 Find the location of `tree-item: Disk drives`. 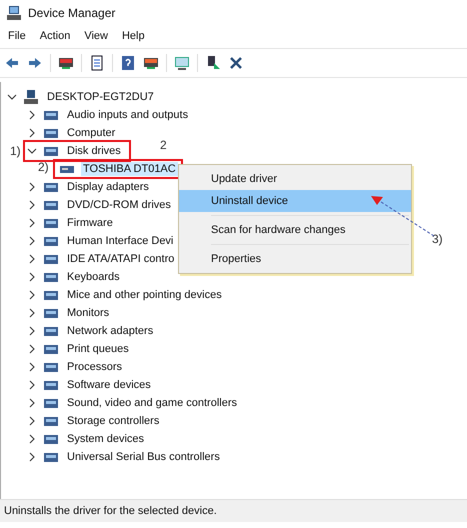

tree-item: Disk drives is located at coordinates (94, 151).